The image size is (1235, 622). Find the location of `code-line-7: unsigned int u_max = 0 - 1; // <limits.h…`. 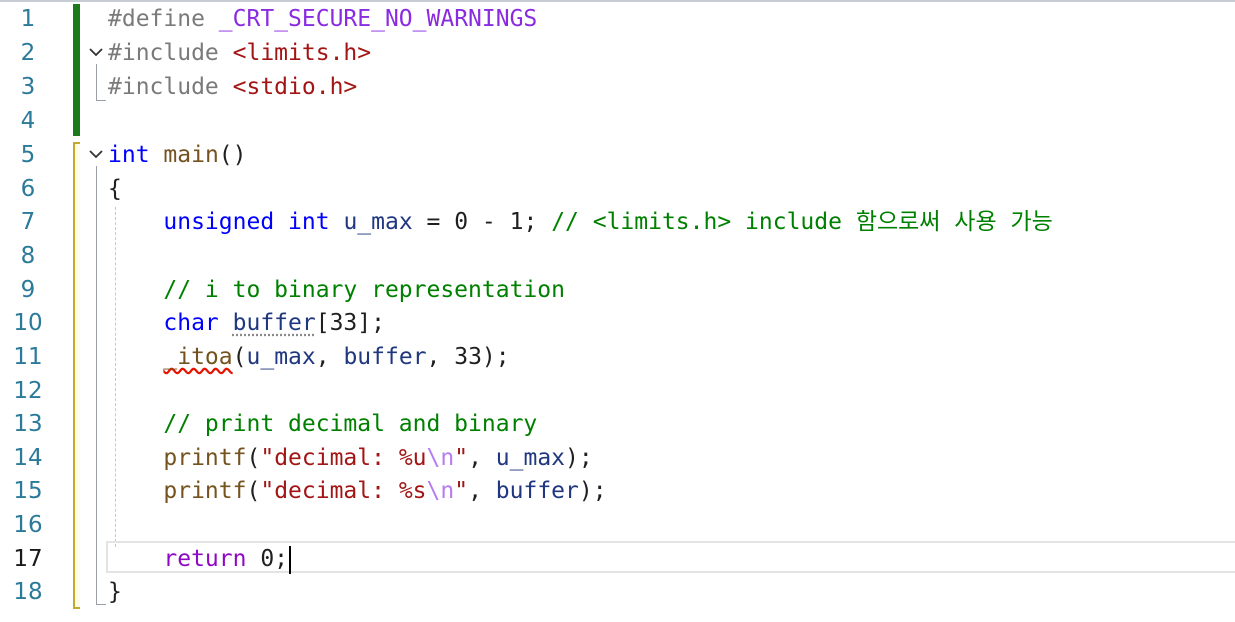

code-line-7: unsigned int u_max = 0 - 1; // <limits.h… is located at coordinates (580, 222).